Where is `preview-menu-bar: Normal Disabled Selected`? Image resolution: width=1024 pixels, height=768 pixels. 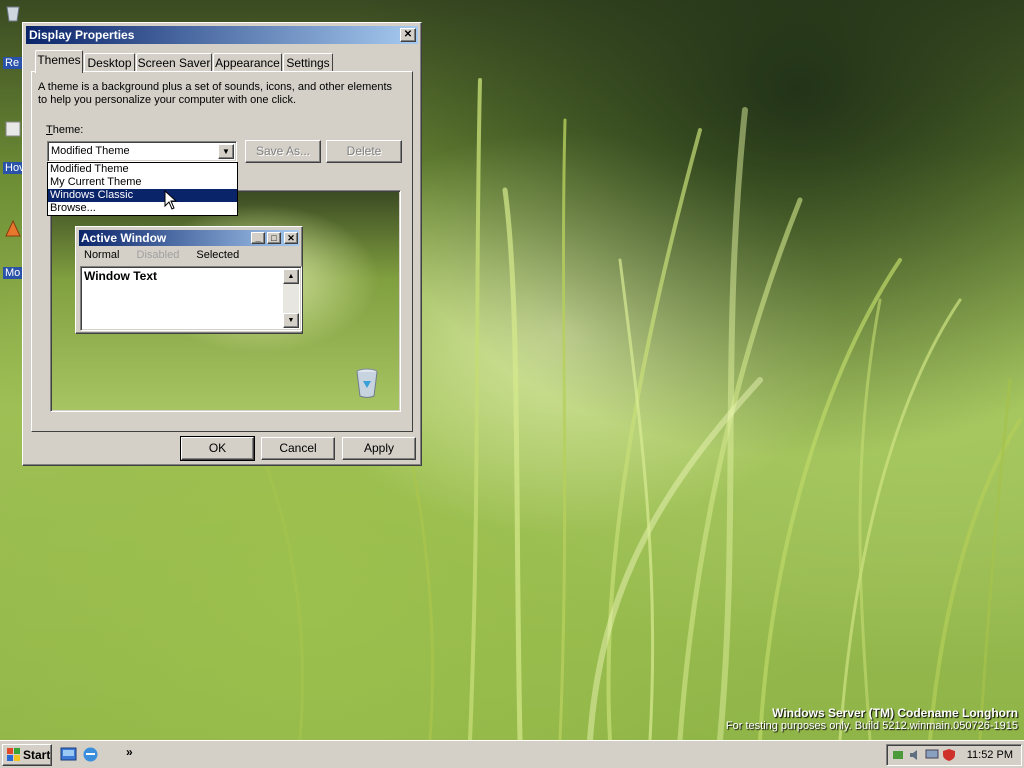
preview-menu-bar: Normal Disabled Selected is located at coordinates (168, 255).